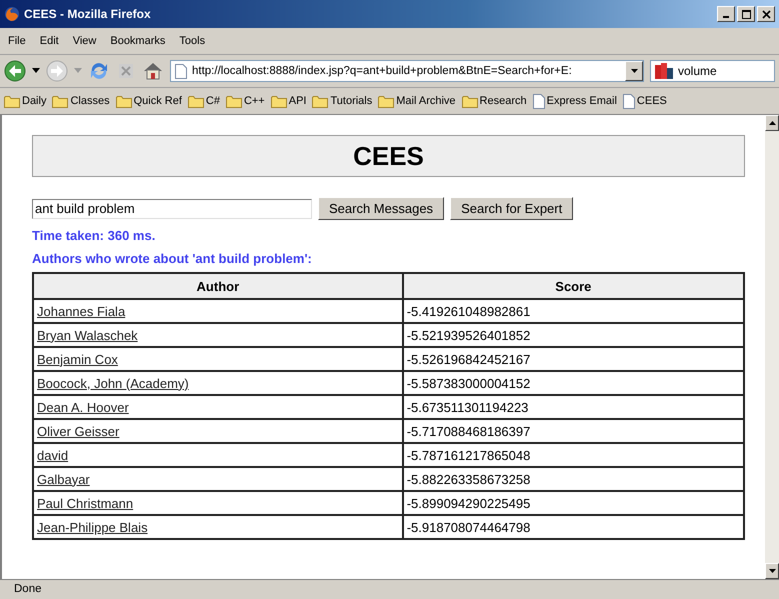 This screenshot has width=779, height=599. What do you see at coordinates (25, 101) in the screenshot?
I see `bookmark-item: Daily` at bounding box center [25, 101].